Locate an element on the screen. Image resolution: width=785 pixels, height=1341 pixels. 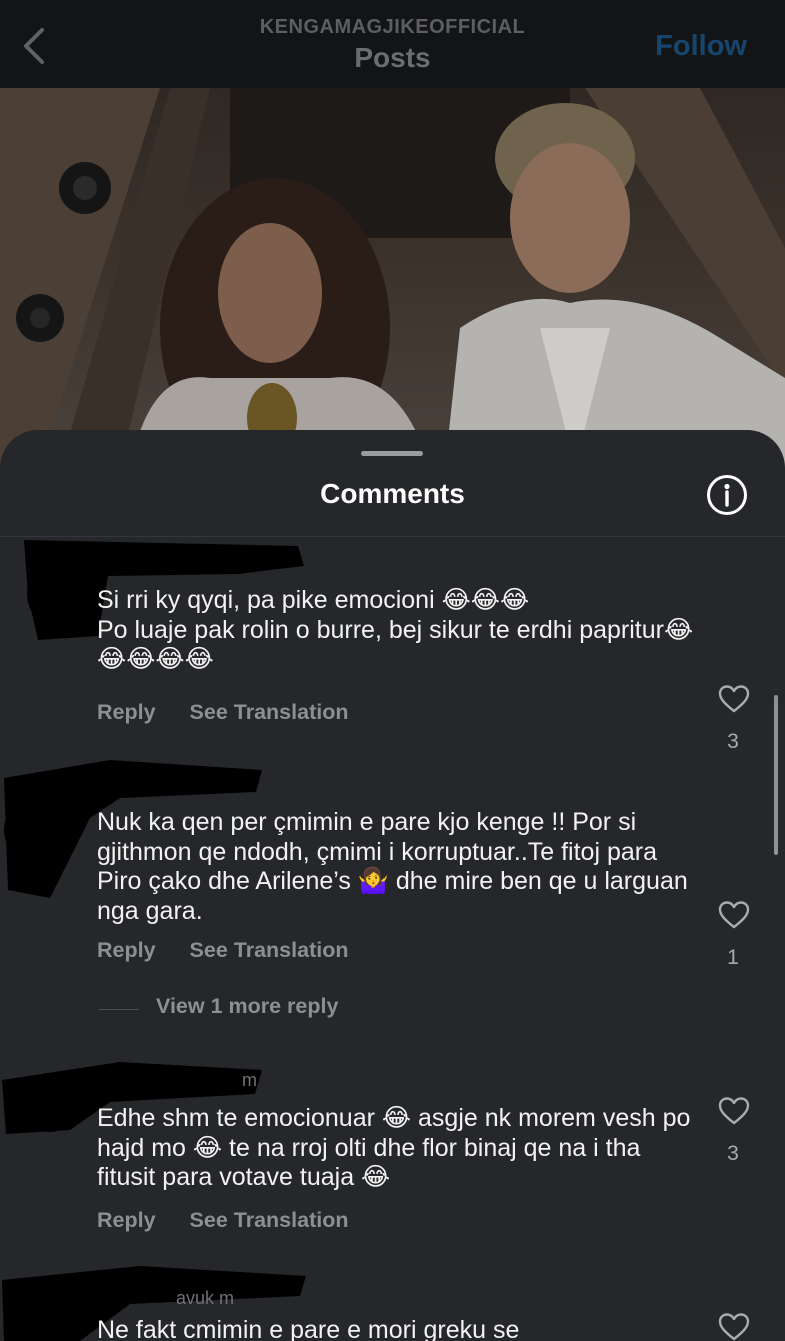
comment-text: Ne fakt cmimin e pare e mori greku se is located at coordinates (308, 1328).